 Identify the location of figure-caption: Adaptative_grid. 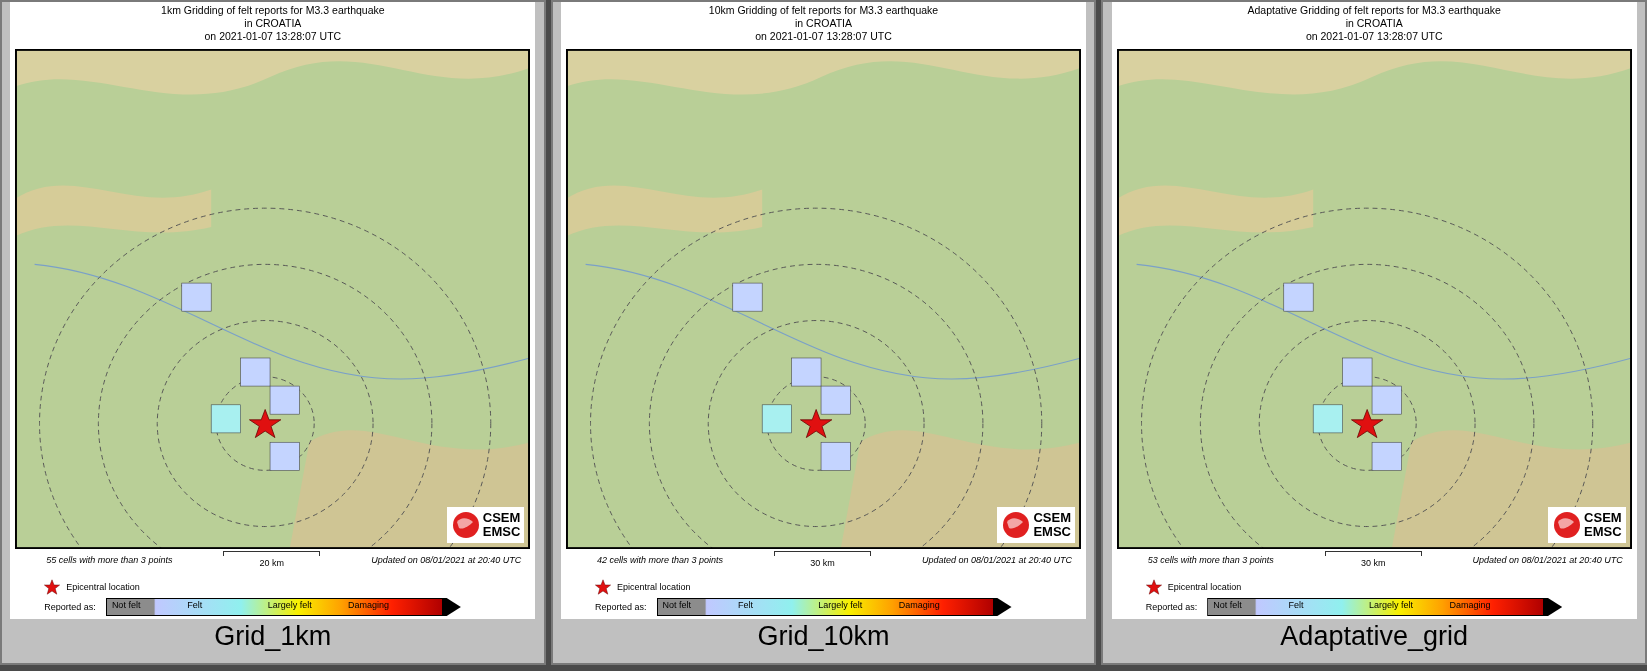
(1374, 636).